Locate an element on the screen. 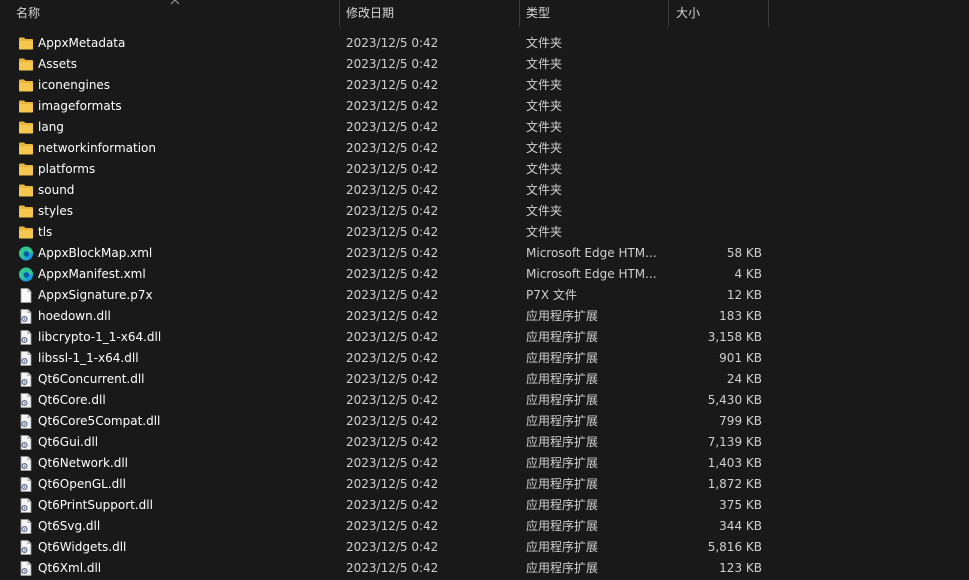 This screenshot has height=580, width=969. file-name: AppxSignature.p7x is located at coordinates (95, 295).